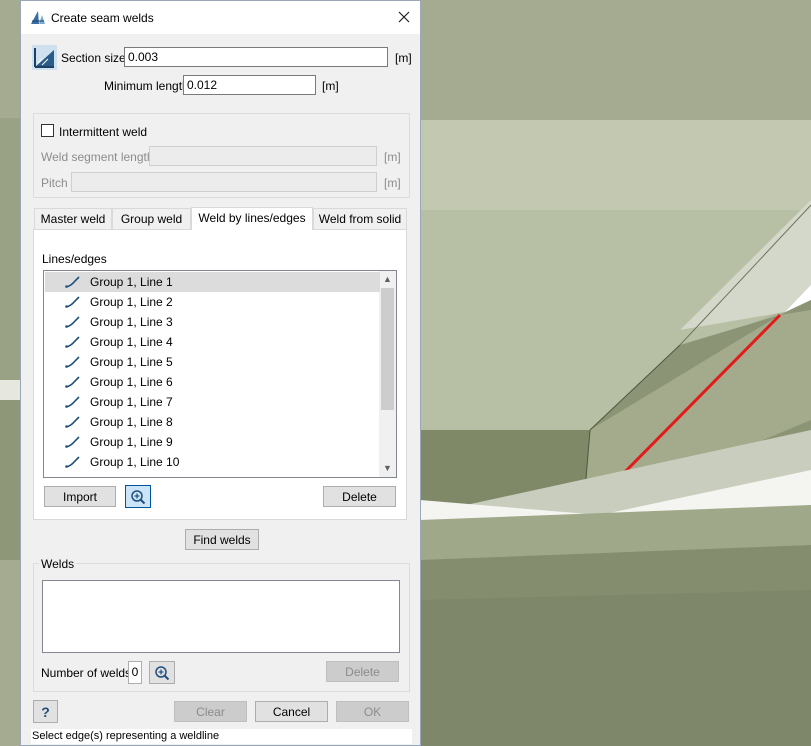 This screenshot has height=746, width=811. I want to click on list-item-label: Group 1, Line 9, so click(131, 442).